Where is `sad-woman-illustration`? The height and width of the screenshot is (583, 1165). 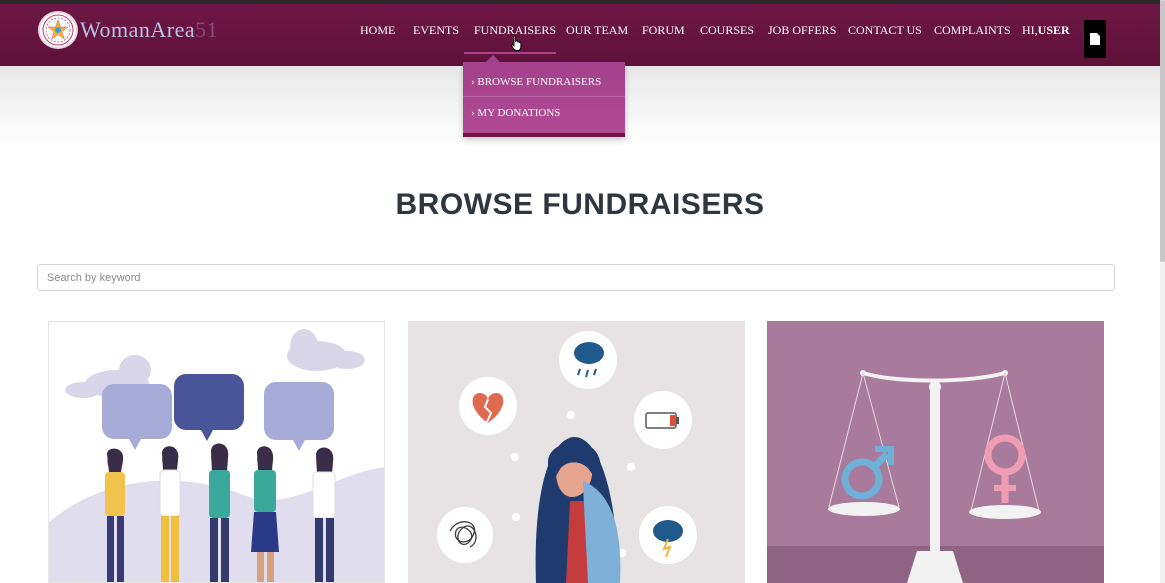
sad-woman-illustration is located at coordinates (567, 457).